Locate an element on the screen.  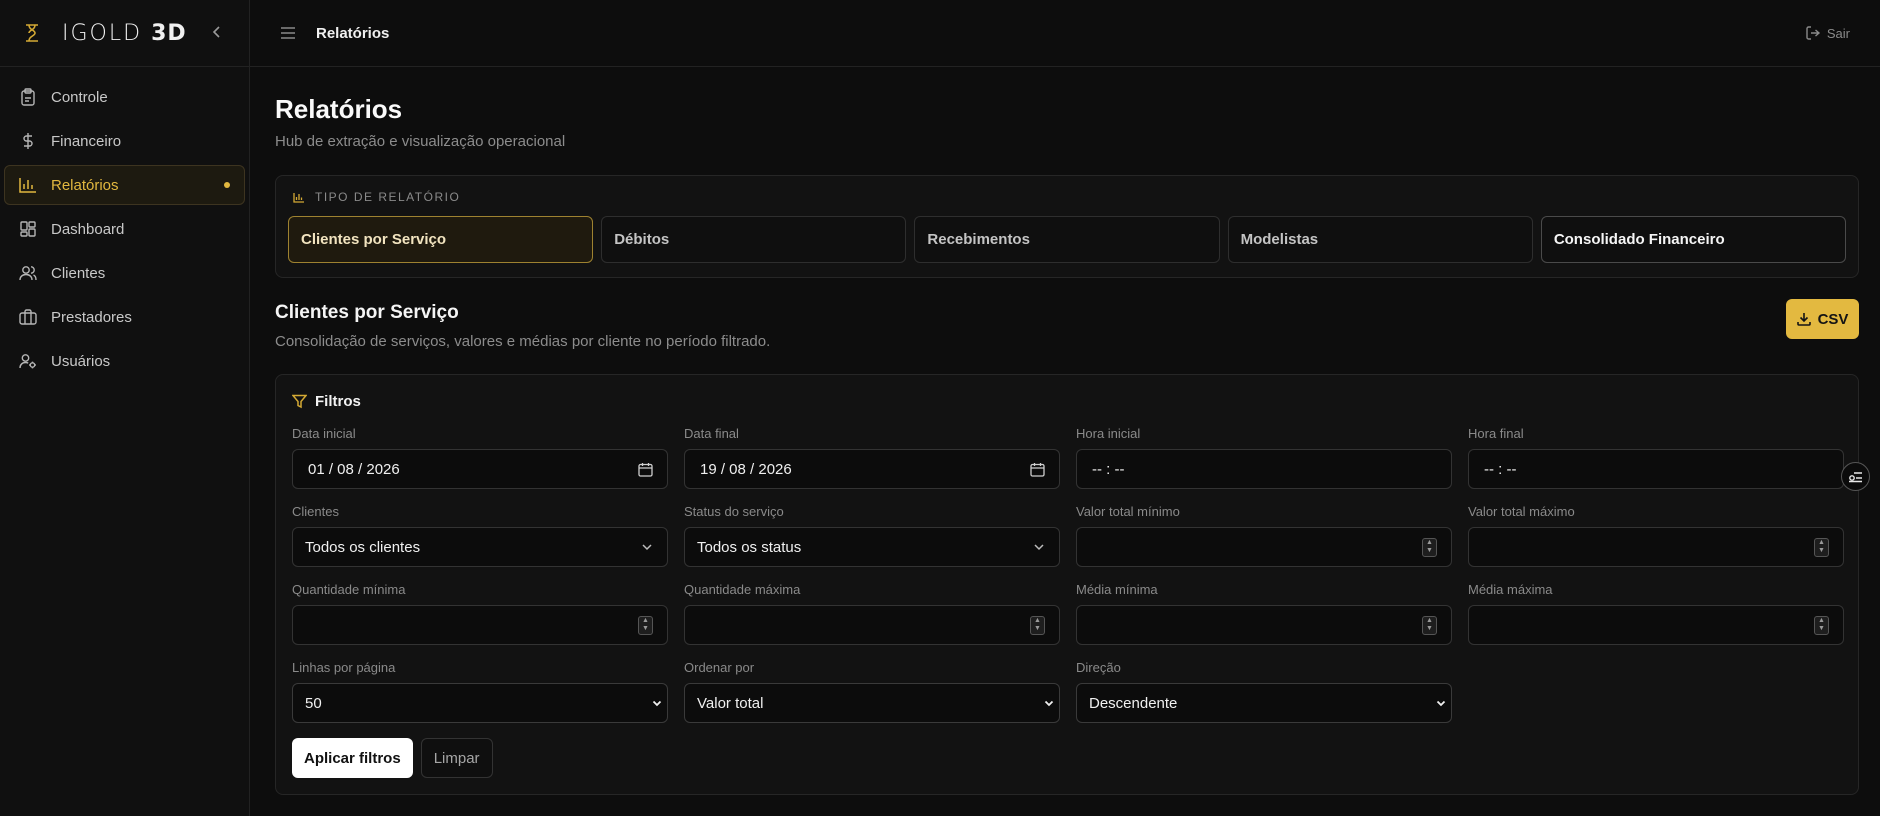
status-field: Status do serviço Todos os status is located at coordinates (872, 543).